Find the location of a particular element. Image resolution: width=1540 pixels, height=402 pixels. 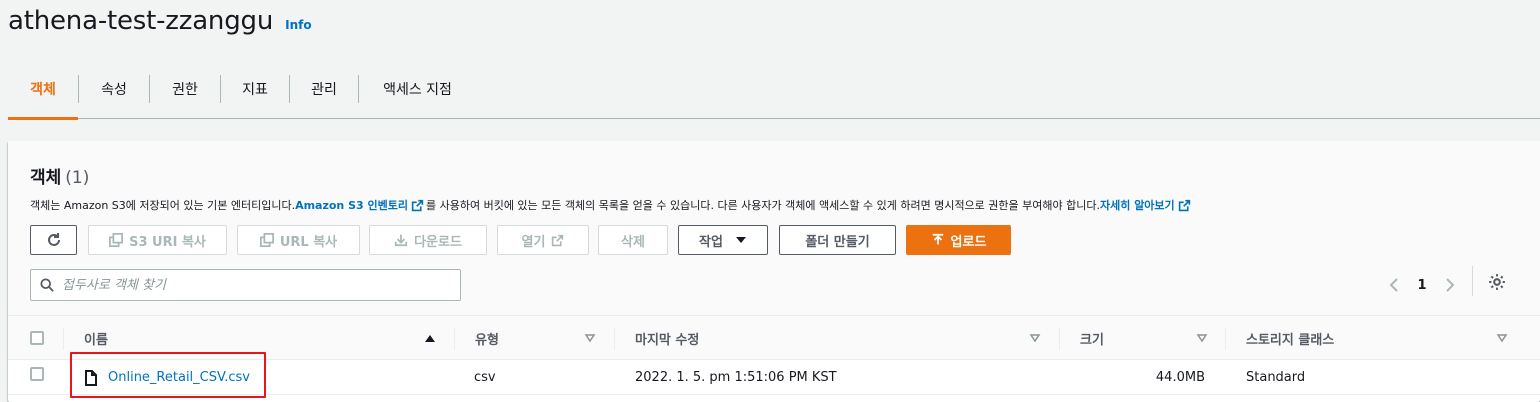

size-cell: 44.0MB is located at coordinates (1180, 377).